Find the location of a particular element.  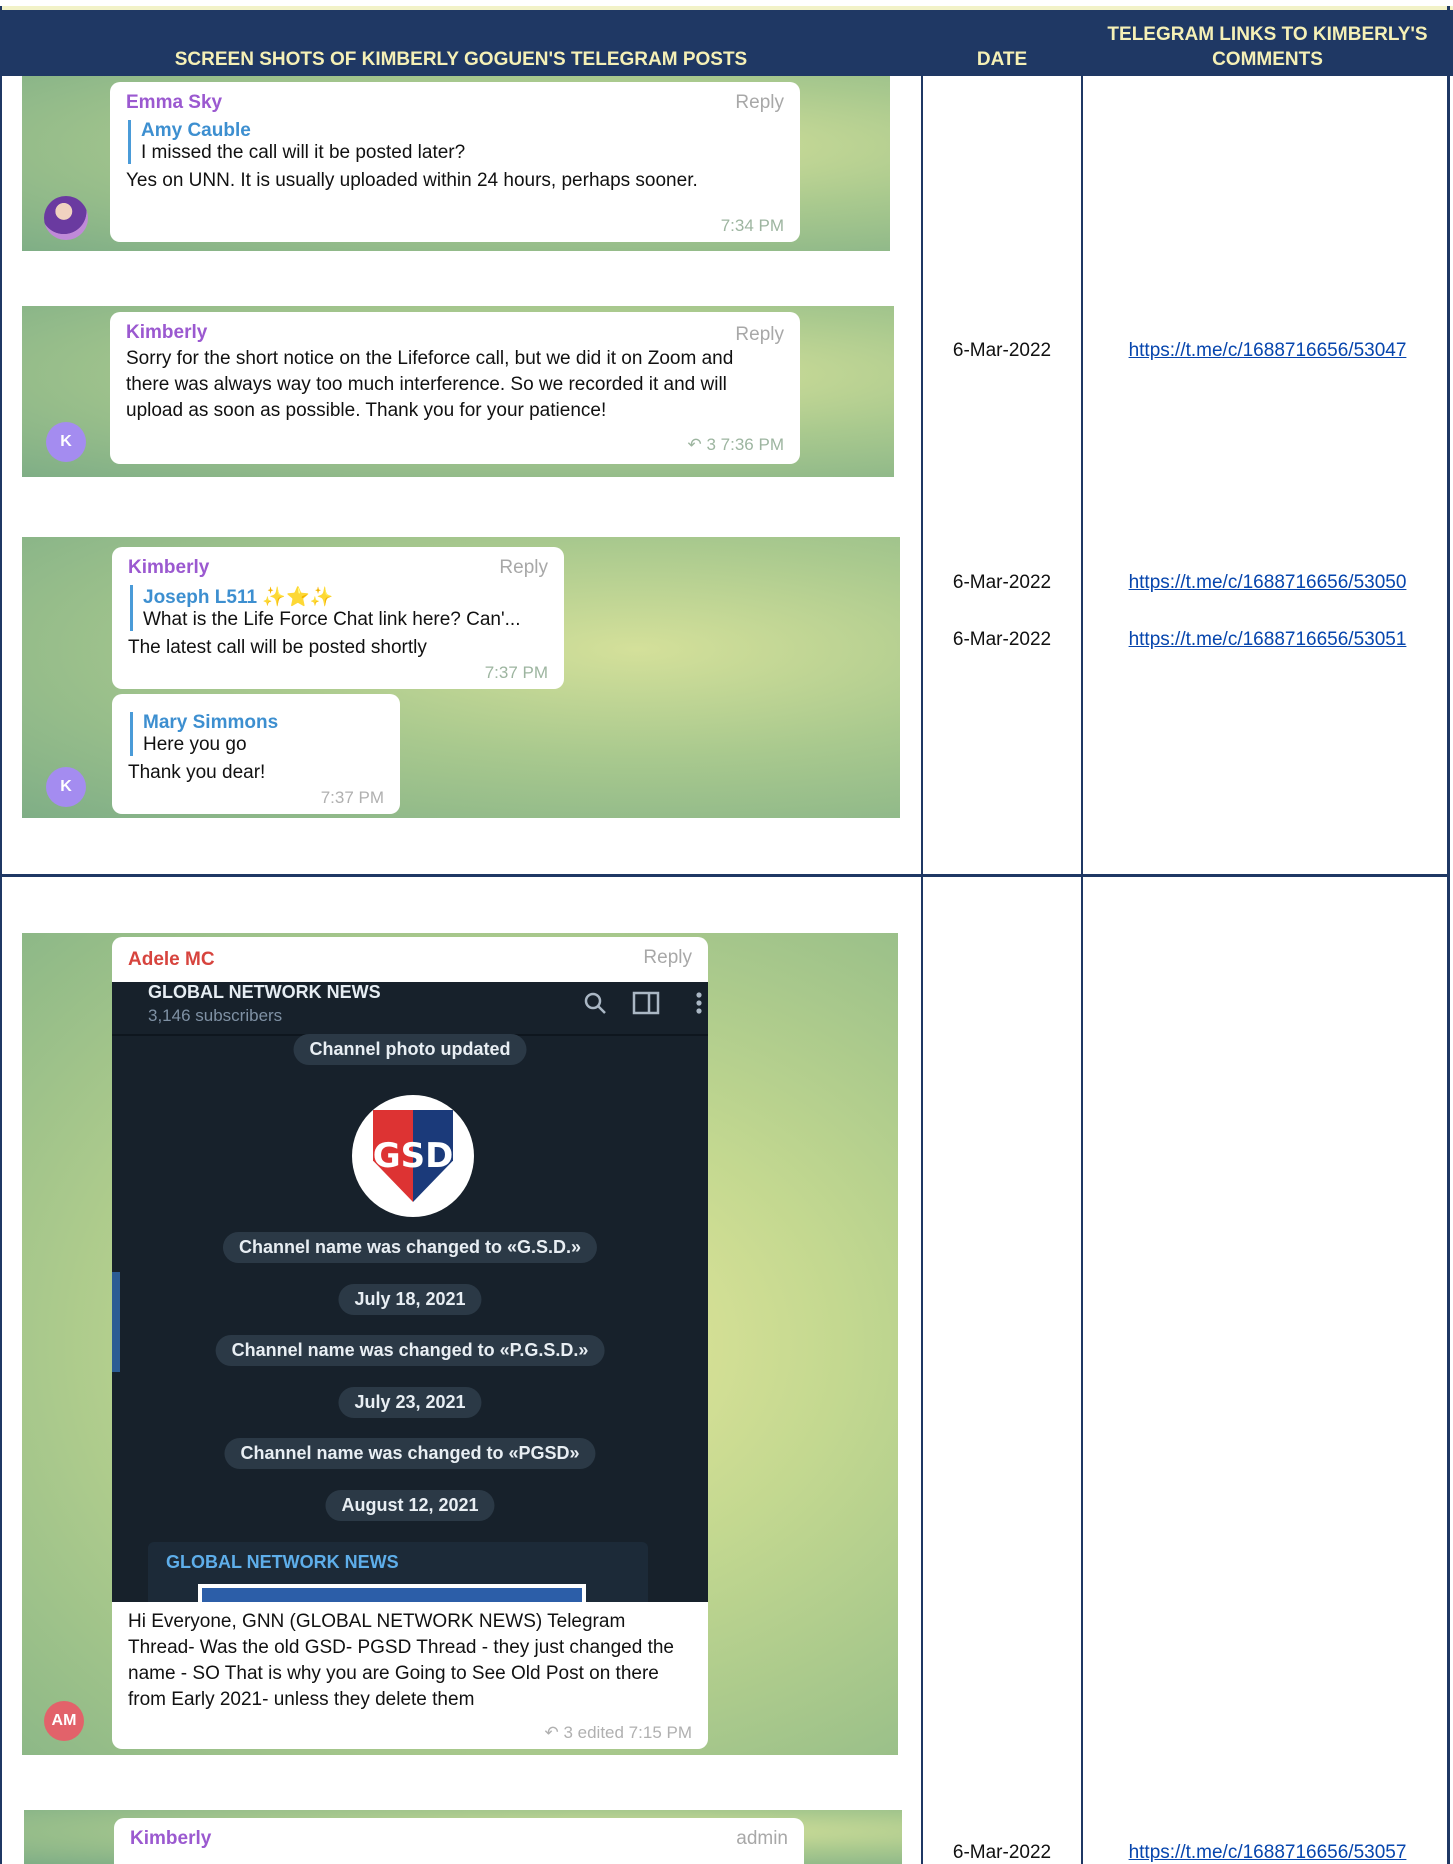

quote-author: Joseph L511 ✨⭐✨ is located at coordinates (238, 597).